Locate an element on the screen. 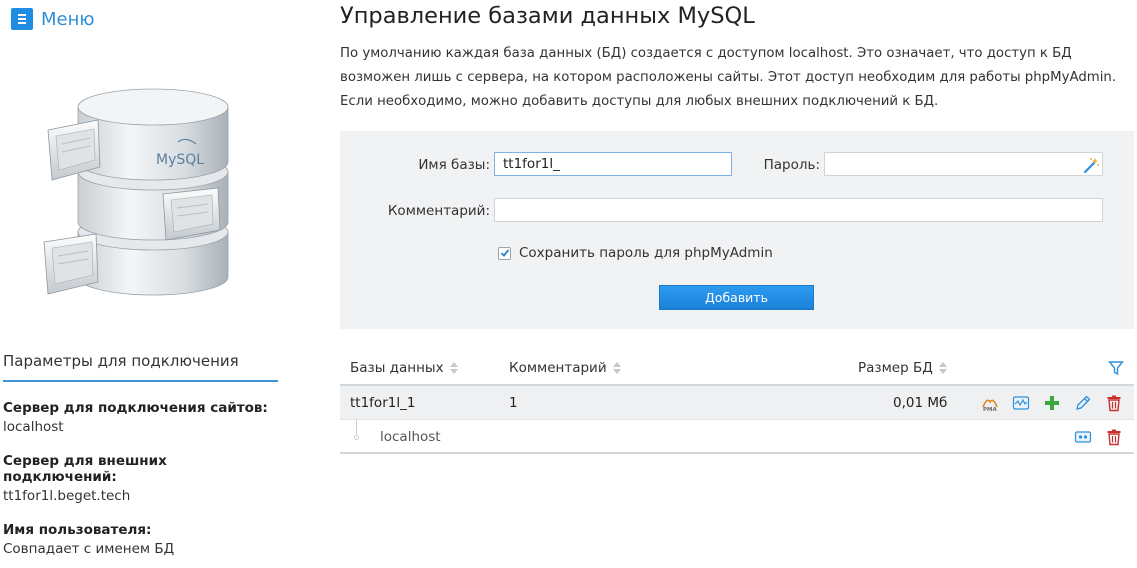 This screenshot has height=568, width=1137. menu-button: Меню is located at coordinates (53, 19).